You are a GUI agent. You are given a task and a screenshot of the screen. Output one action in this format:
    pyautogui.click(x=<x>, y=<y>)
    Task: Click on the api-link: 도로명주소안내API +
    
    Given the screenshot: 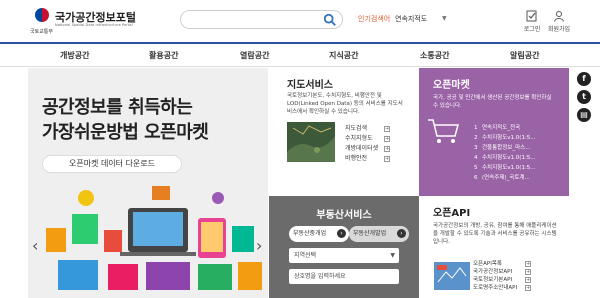 What is the action you would take?
    pyautogui.click(x=502, y=288)
    